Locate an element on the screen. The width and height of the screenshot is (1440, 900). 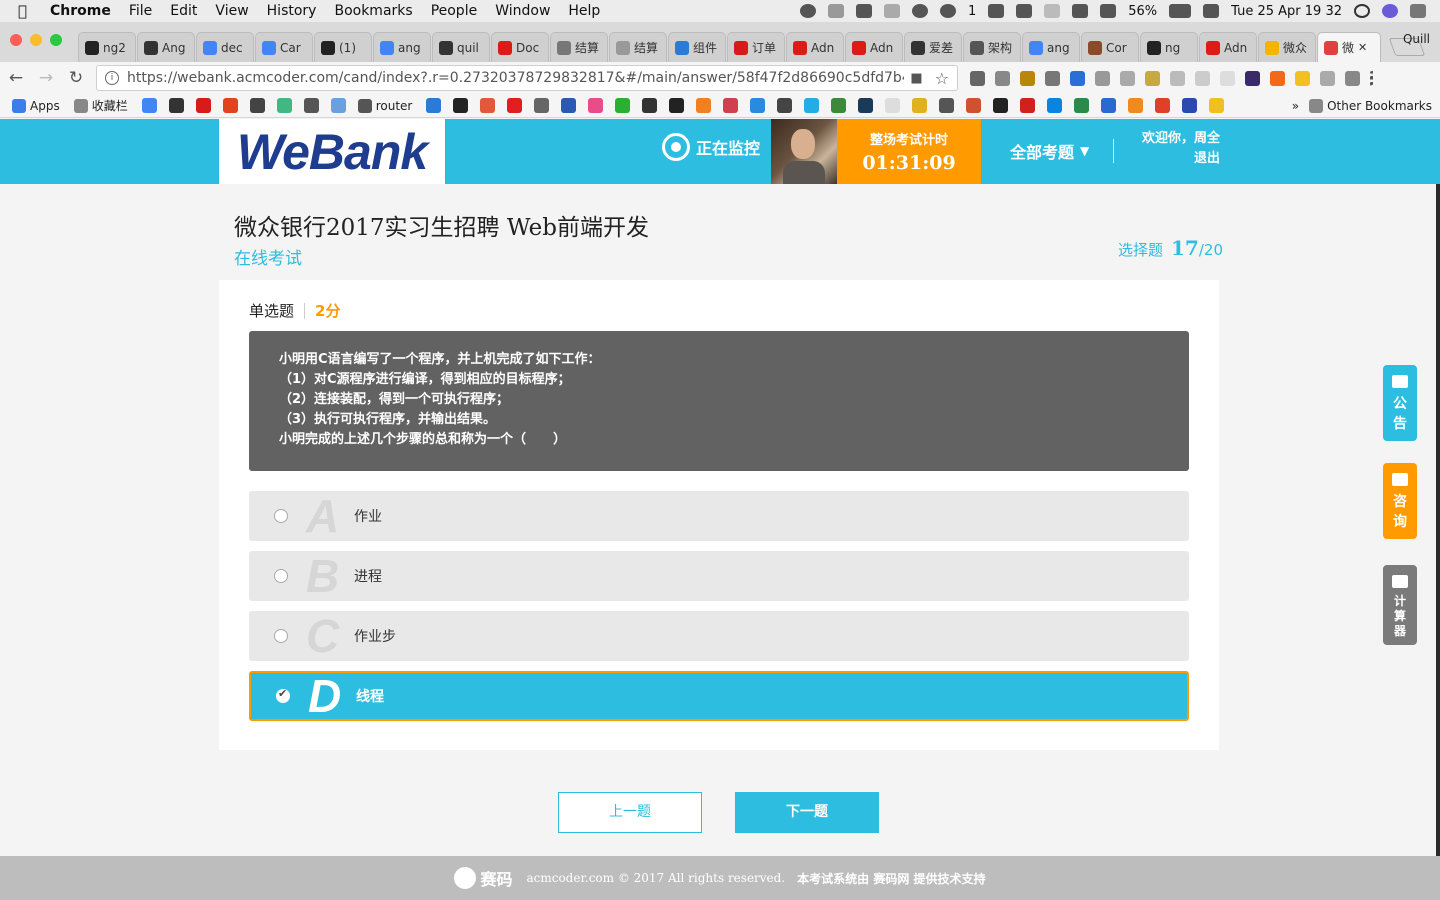
wechat-bookmark-icon is located at coordinates (623, 105).